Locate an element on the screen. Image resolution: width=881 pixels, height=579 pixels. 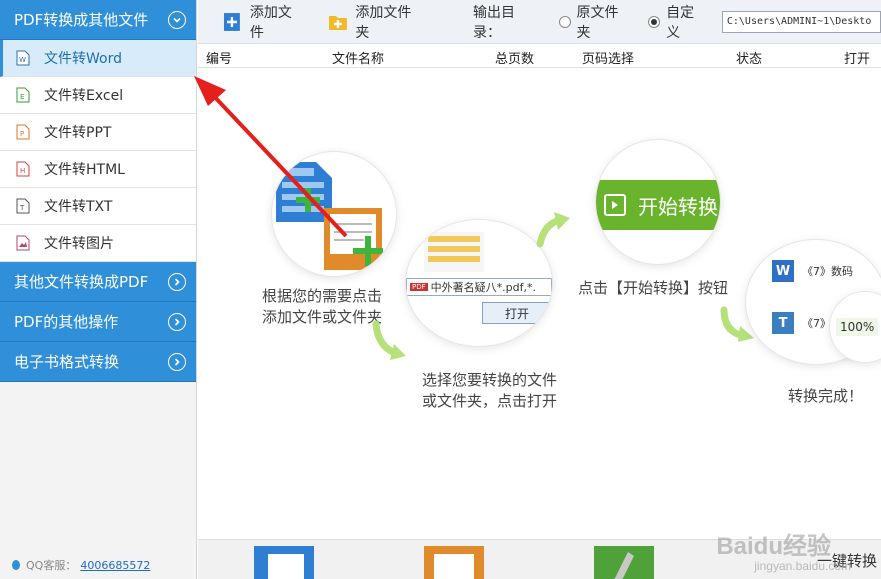
folder-target-icon is located at coordinates (454, 562).